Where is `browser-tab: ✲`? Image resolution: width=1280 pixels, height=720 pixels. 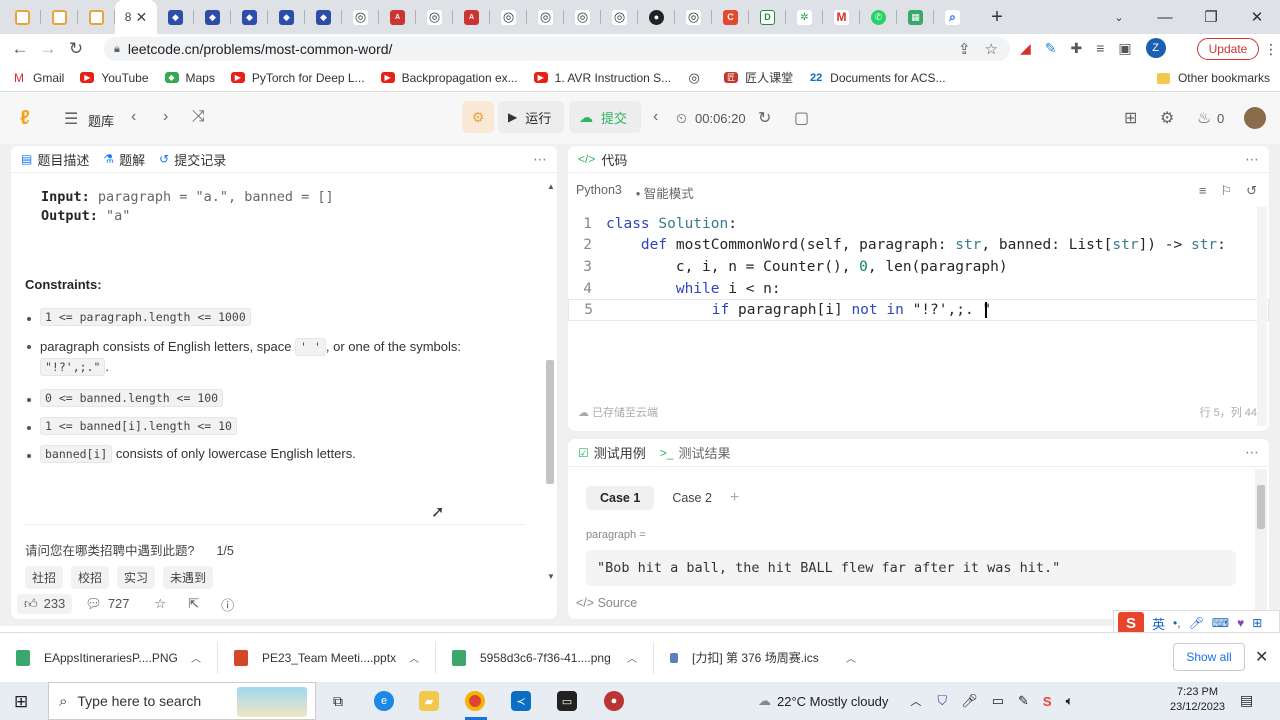 browser-tab: ✲ is located at coordinates (804, 17).